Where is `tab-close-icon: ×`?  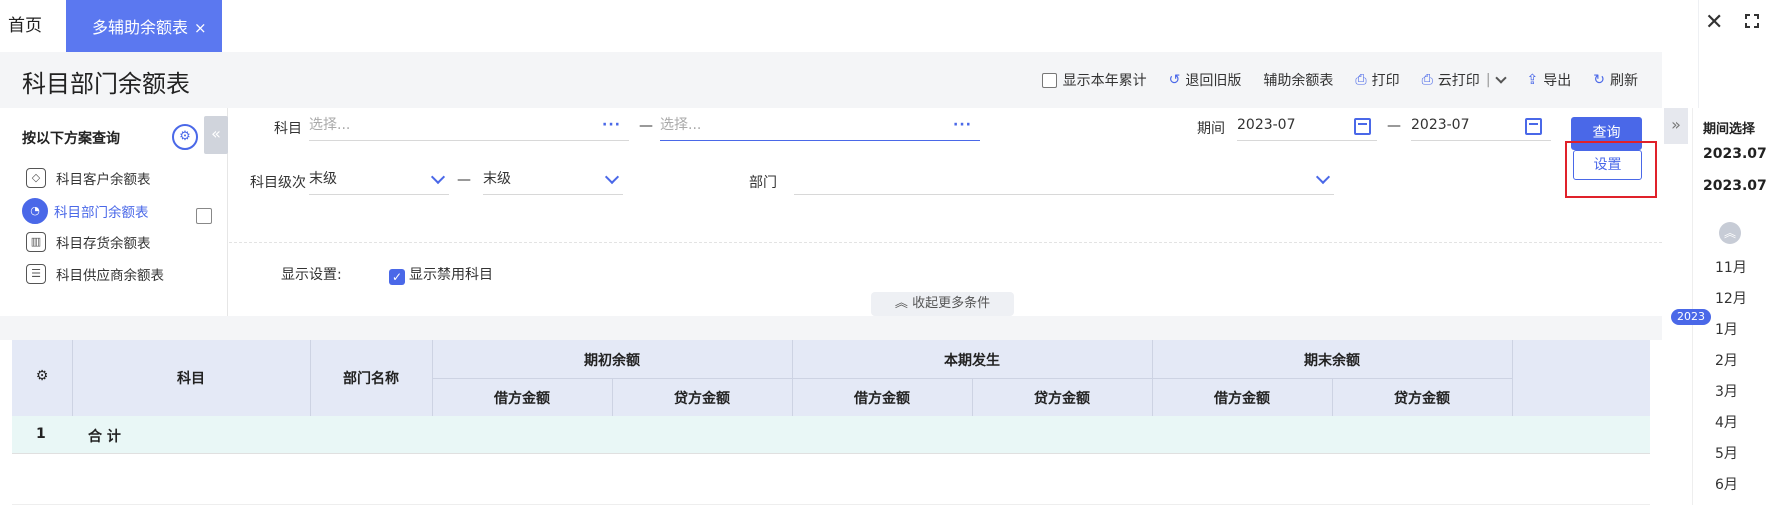 tab-close-icon: × is located at coordinates (200, 28).